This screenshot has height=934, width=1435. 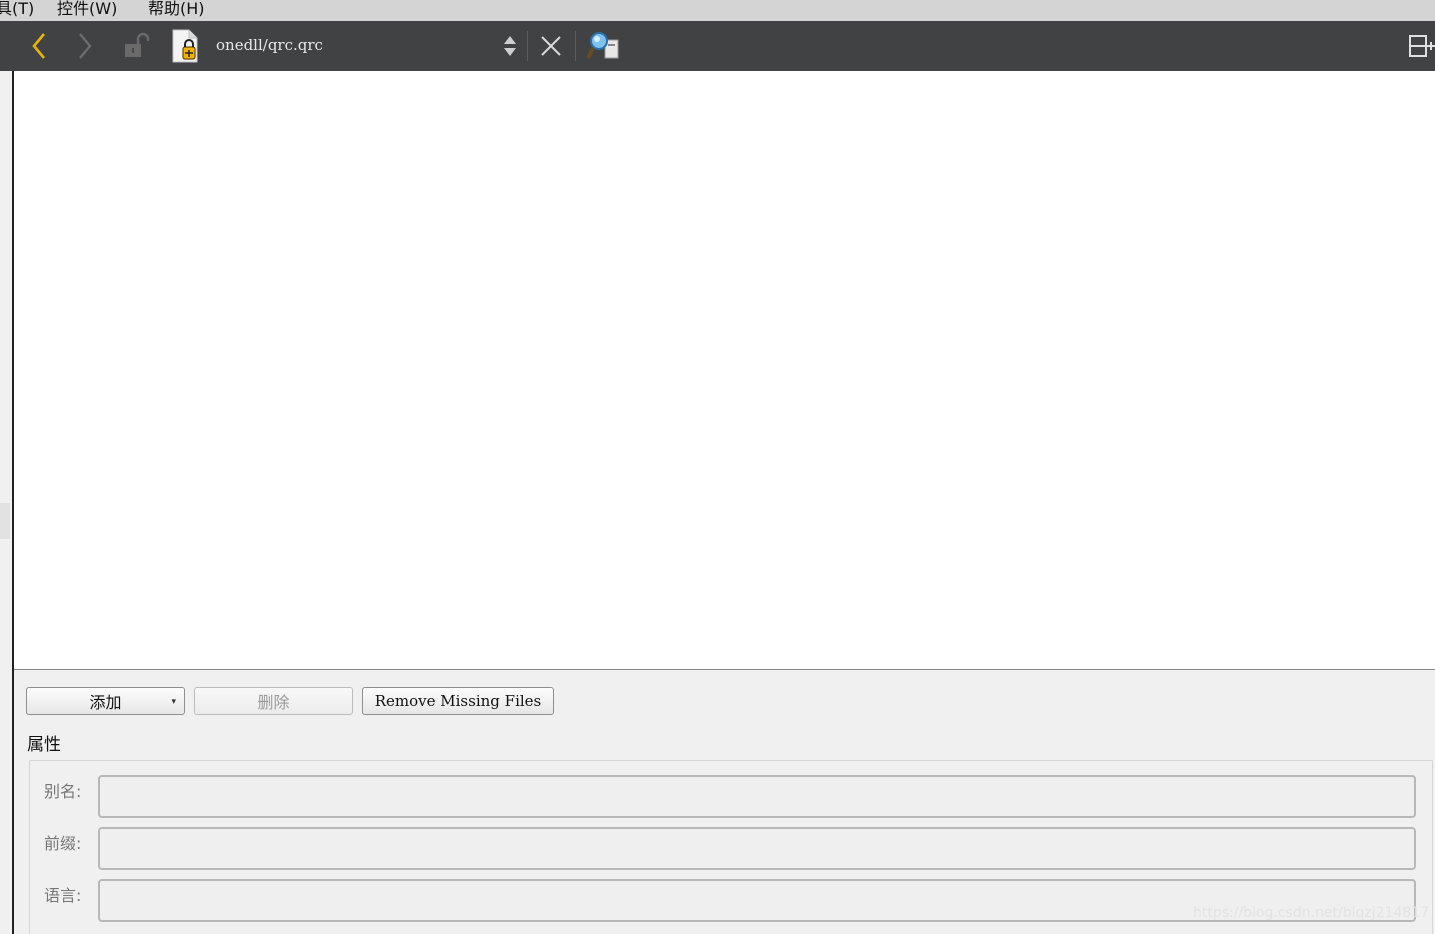 What do you see at coordinates (136, 46) in the screenshot?
I see `lock-icon` at bounding box center [136, 46].